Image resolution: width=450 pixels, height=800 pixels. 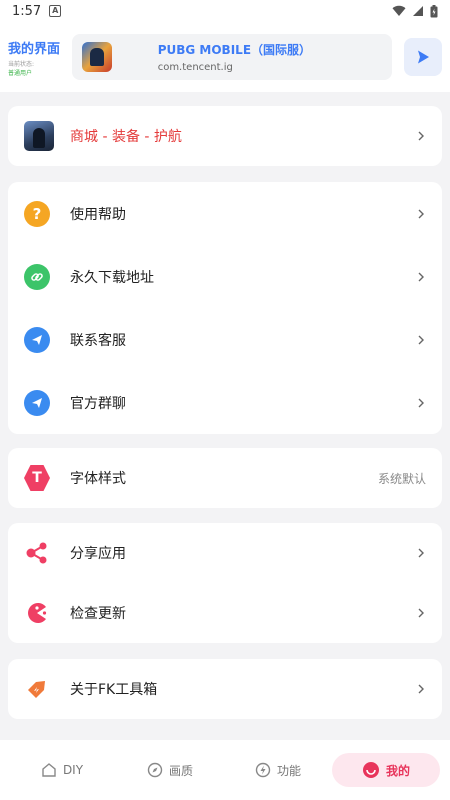 I want to click on smile-icon, so click(x=370, y=770).